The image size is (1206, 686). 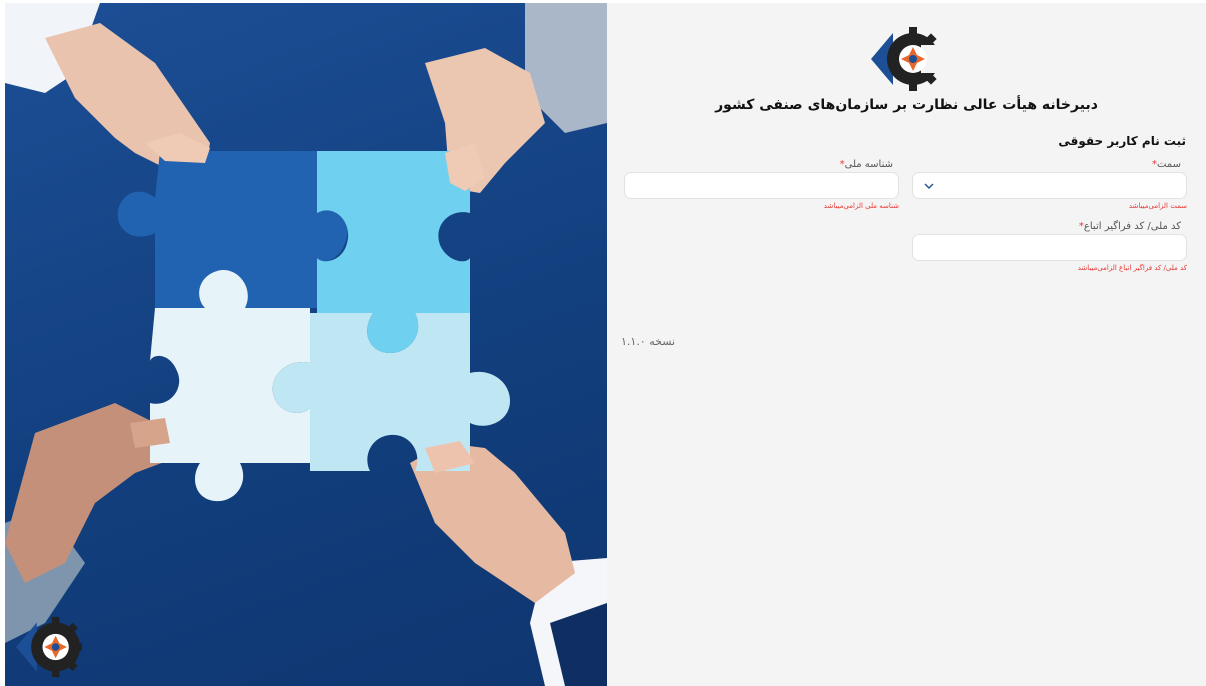 I want to click on position-select, so click(x=1049, y=185).